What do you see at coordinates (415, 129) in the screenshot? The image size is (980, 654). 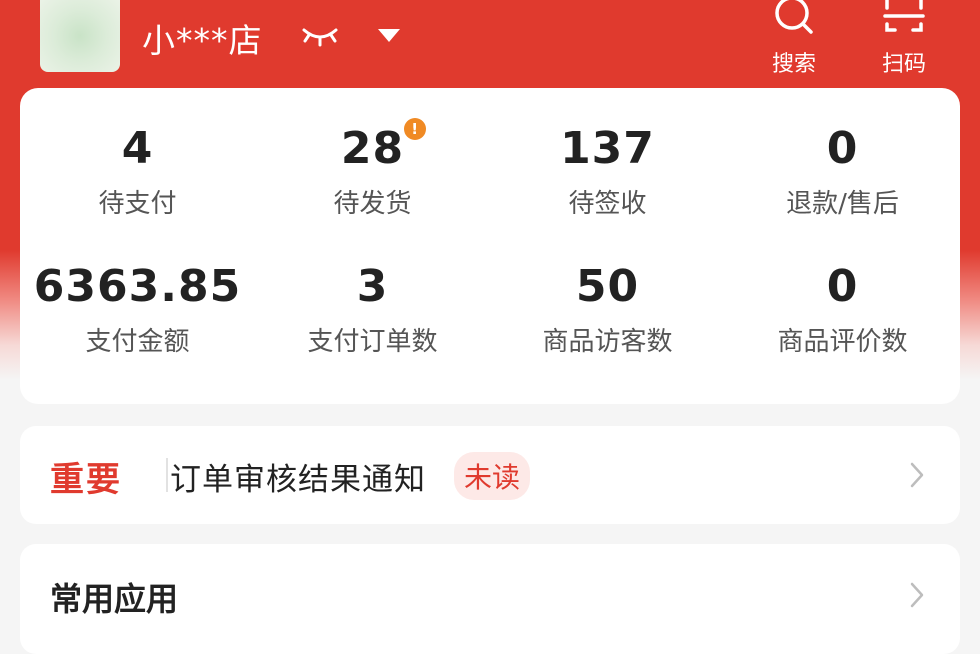 I see `warning-badge-icon: !` at bounding box center [415, 129].